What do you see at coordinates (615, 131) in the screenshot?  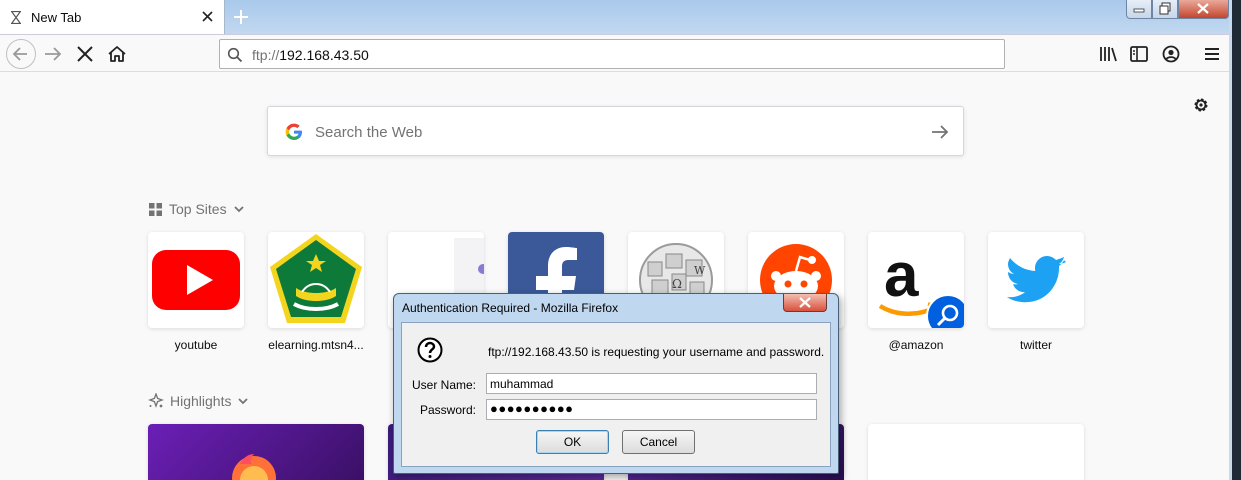 I see `web-search-box: Search the Web` at bounding box center [615, 131].